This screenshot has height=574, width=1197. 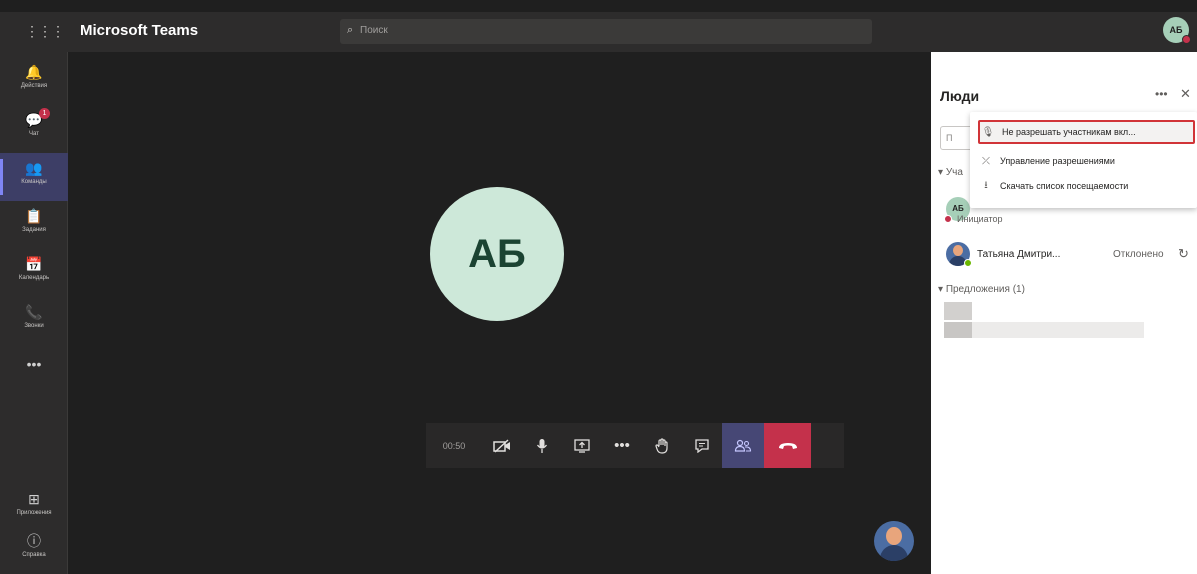 I want to click on profile-initials: АБ, so click(x=1176, y=30).